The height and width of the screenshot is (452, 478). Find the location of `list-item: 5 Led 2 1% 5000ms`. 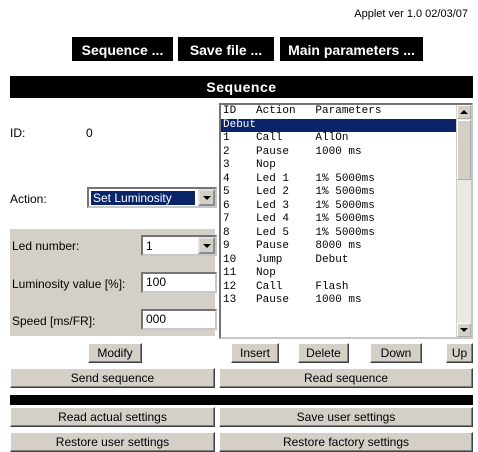

list-item: 5 Led 2 1% 5000ms is located at coordinates (339, 193).